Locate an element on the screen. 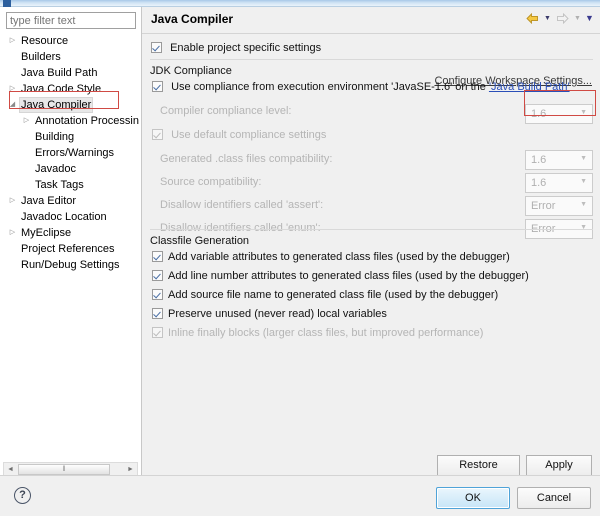  restore-defaults-button: Restore Defaults is located at coordinates (478, 472).